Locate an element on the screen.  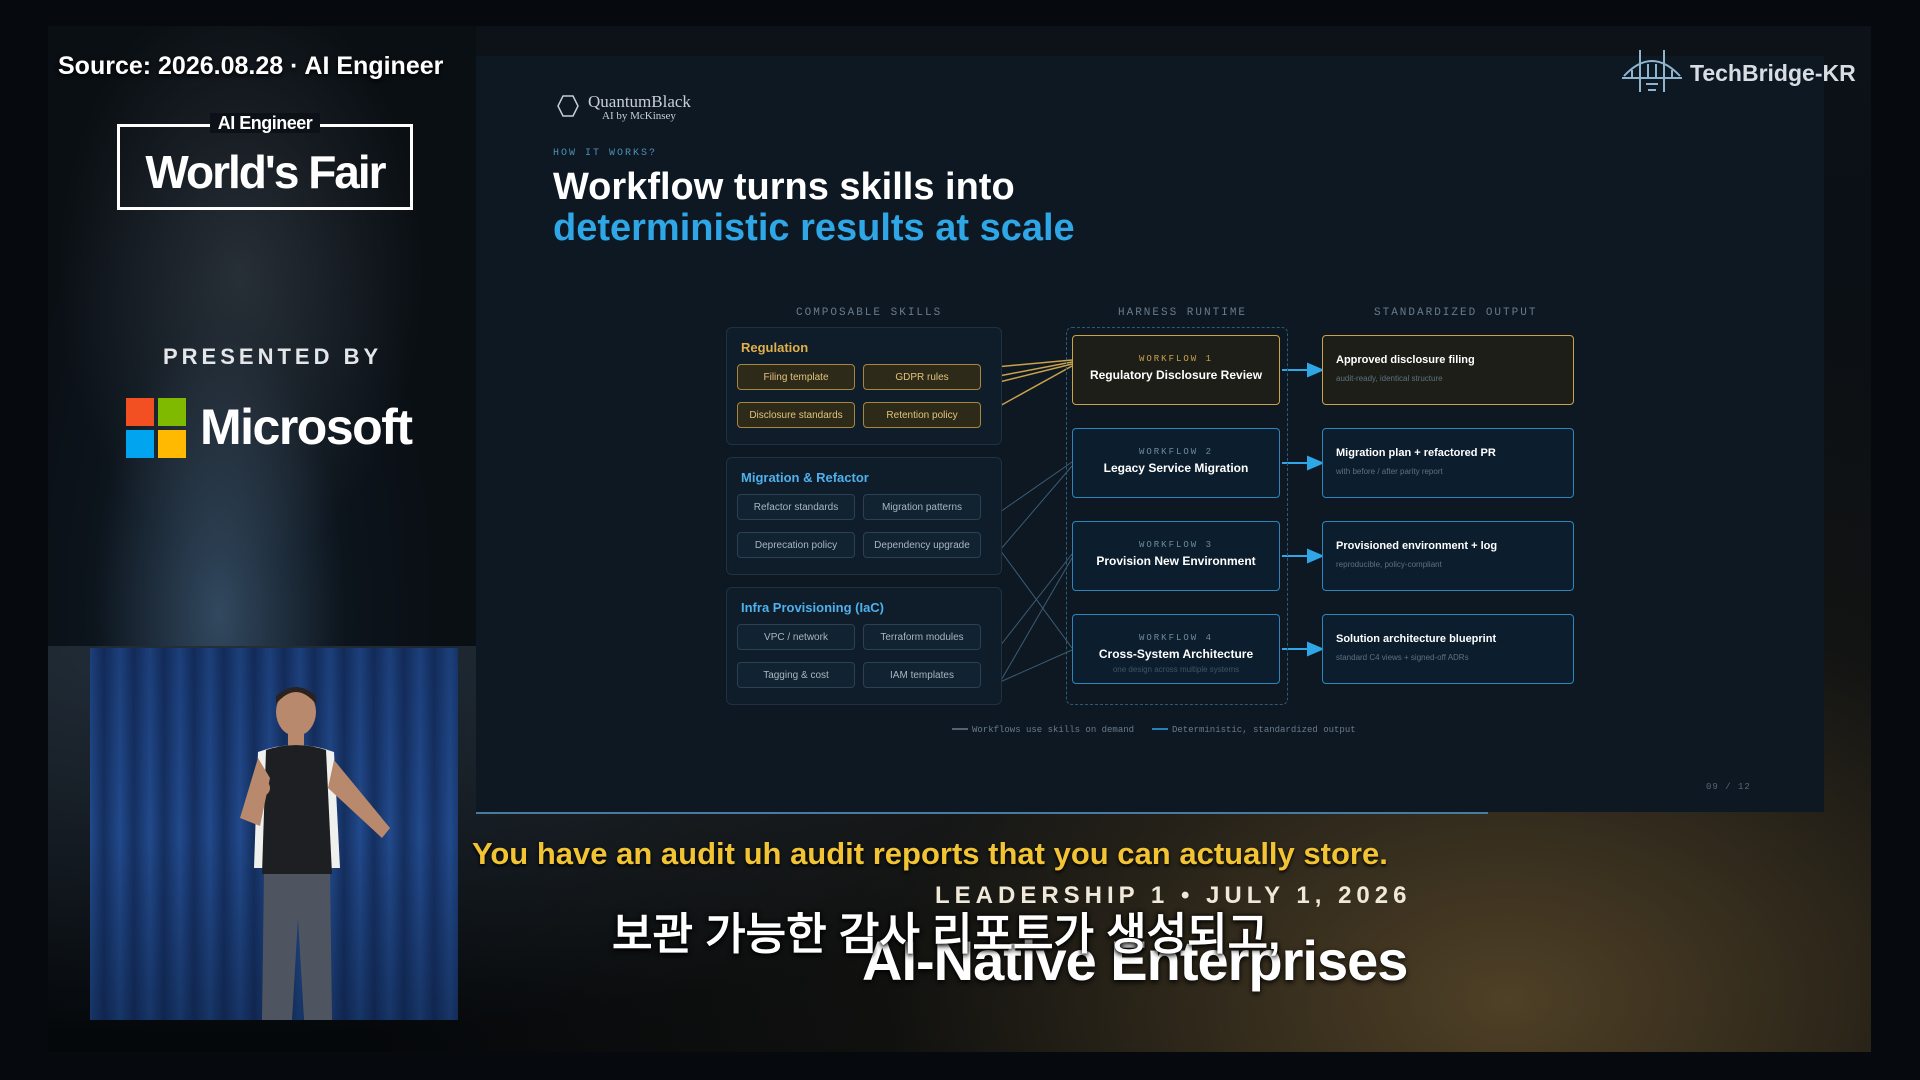
korean-subtitle: 보관 가능한 감사 리포트가 생성되고, is located at coordinates (946, 934).